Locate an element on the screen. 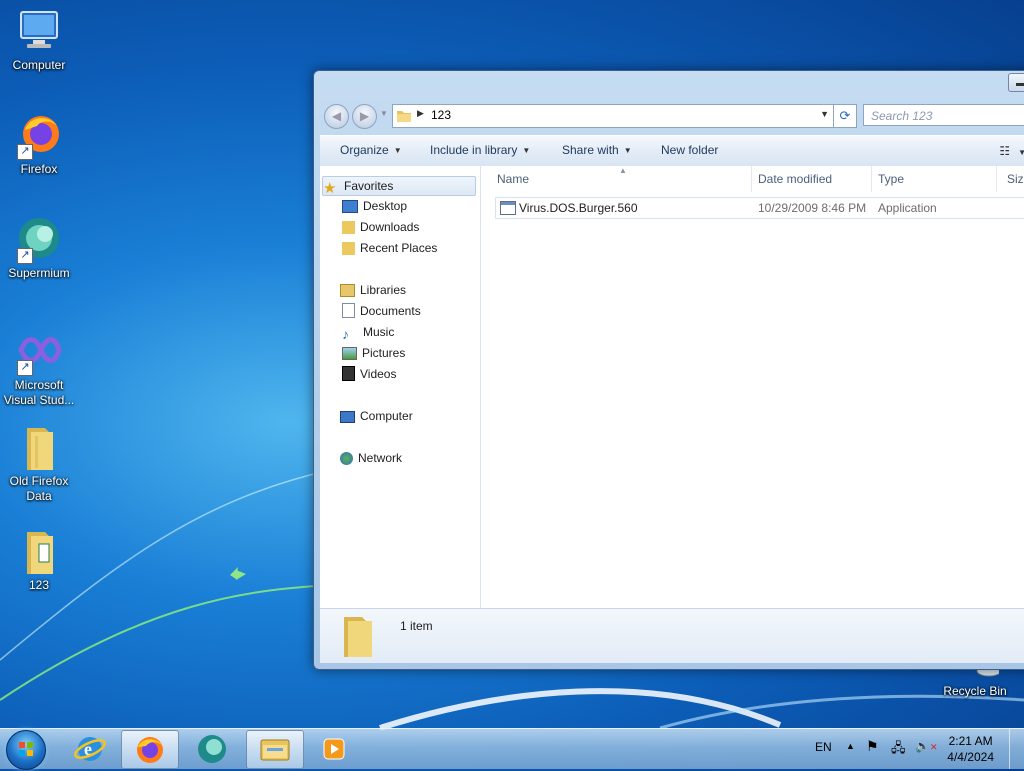  search-input: Search 123 is located at coordinates (943, 115).